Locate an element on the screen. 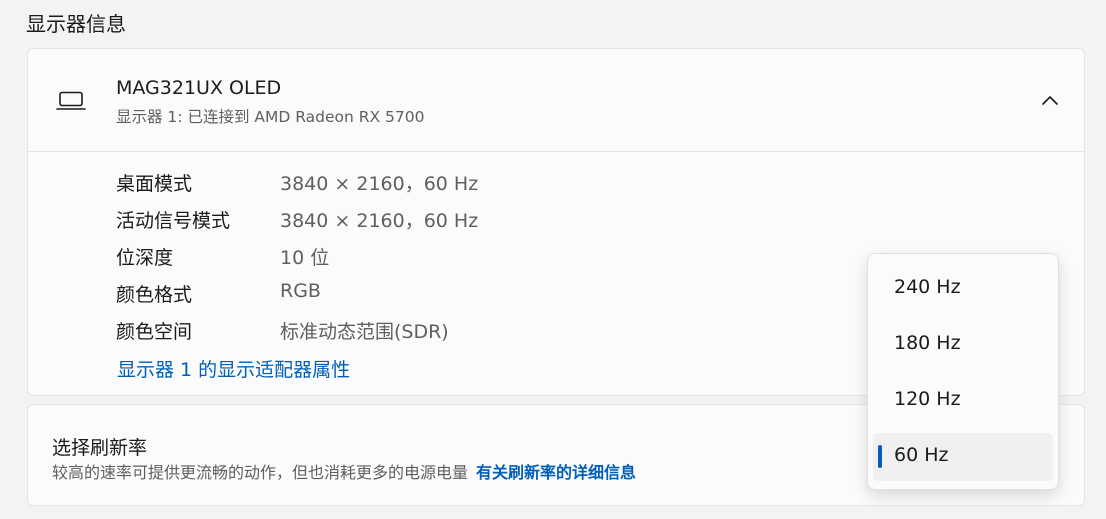 The image size is (1106, 519). laptop-icon is located at coordinates (71, 100).